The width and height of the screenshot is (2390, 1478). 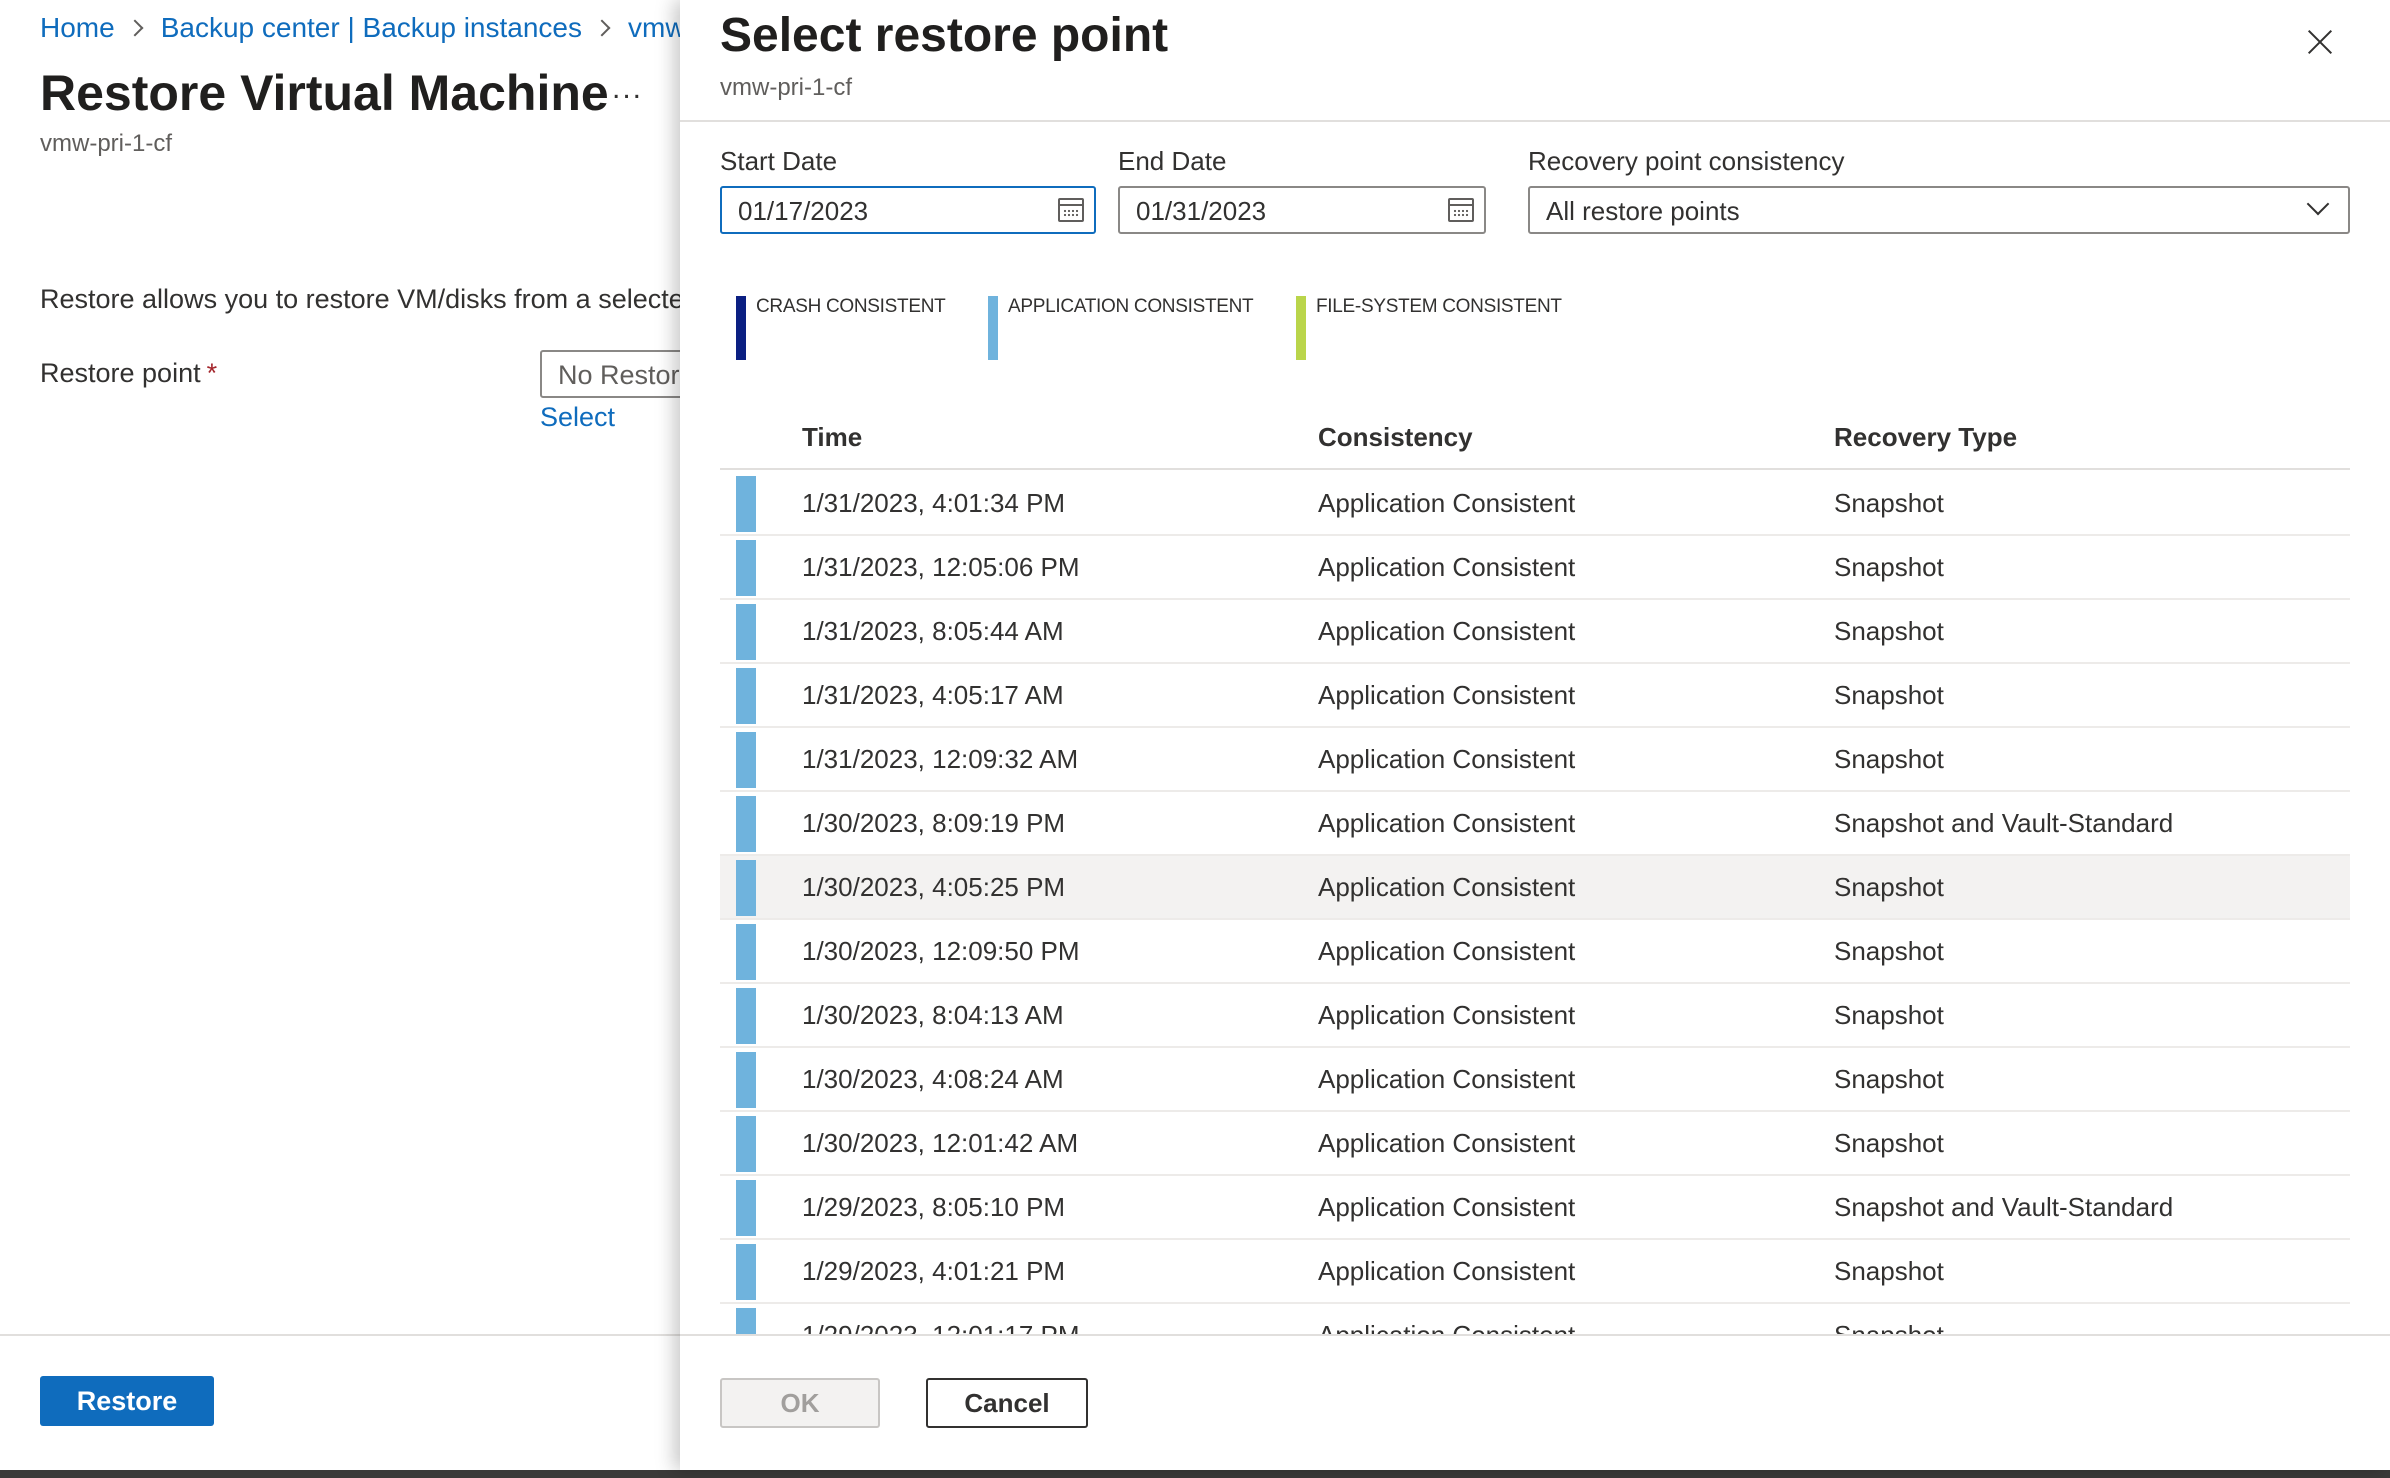 I want to click on consistency-label: Recovery point consistency, so click(x=1686, y=161).